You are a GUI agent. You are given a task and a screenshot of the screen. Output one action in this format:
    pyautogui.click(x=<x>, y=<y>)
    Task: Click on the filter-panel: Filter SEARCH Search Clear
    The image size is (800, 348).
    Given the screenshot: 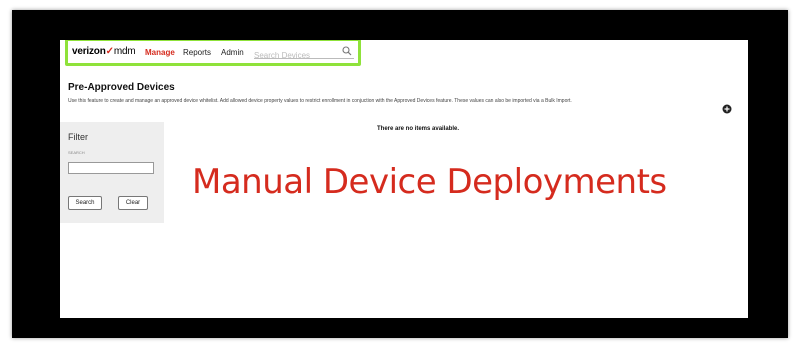 What is the action you would take?
    pyautogui.click(x=112, y=172)
    